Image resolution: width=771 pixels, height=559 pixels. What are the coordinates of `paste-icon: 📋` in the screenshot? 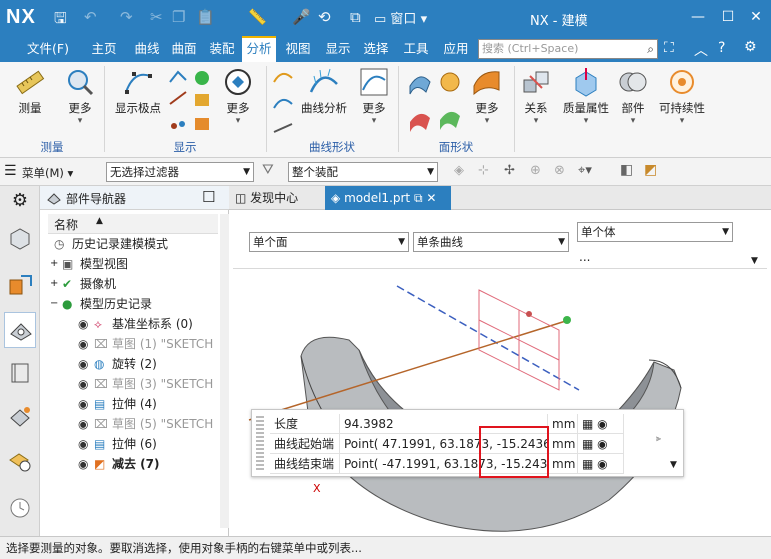 It's located at (205, 17).